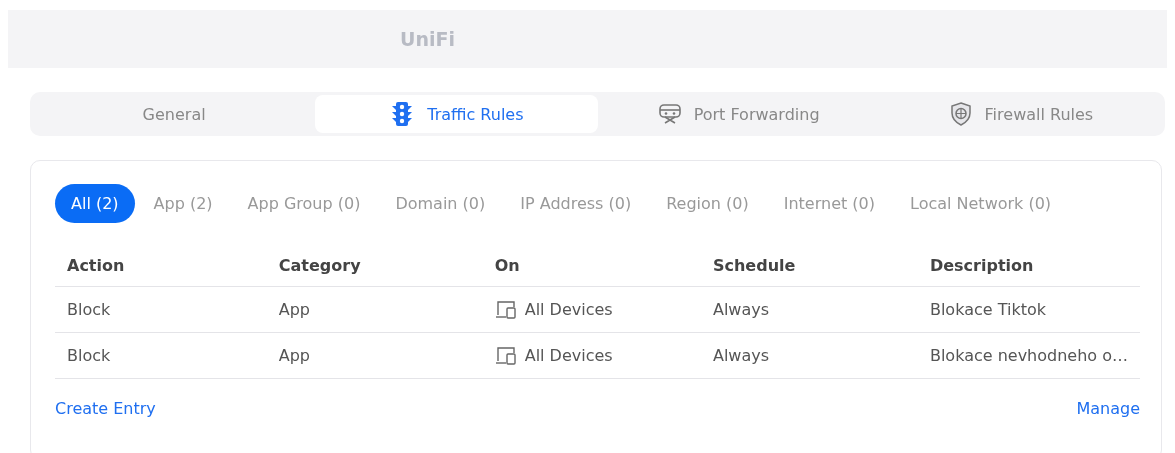 The image size is (1175, 453). I want to click on column-header: Schedule, so click(809, 267).